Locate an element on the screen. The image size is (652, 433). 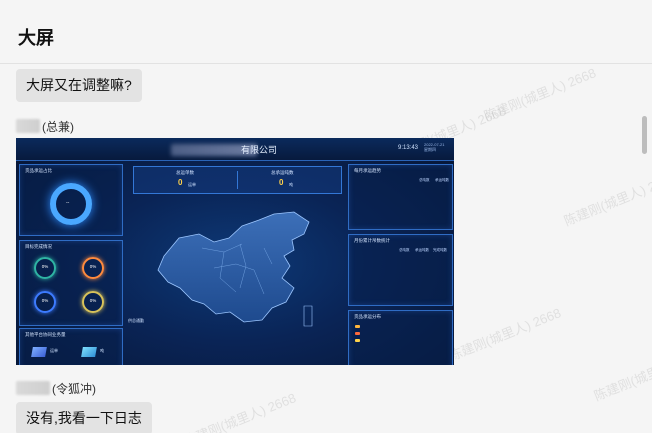
mini-label: 吨 is located at coordinates (102, 350).